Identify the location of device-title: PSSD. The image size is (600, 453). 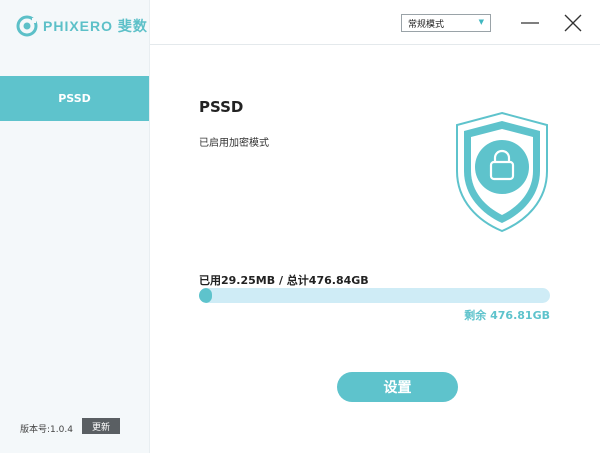
(221, 107).